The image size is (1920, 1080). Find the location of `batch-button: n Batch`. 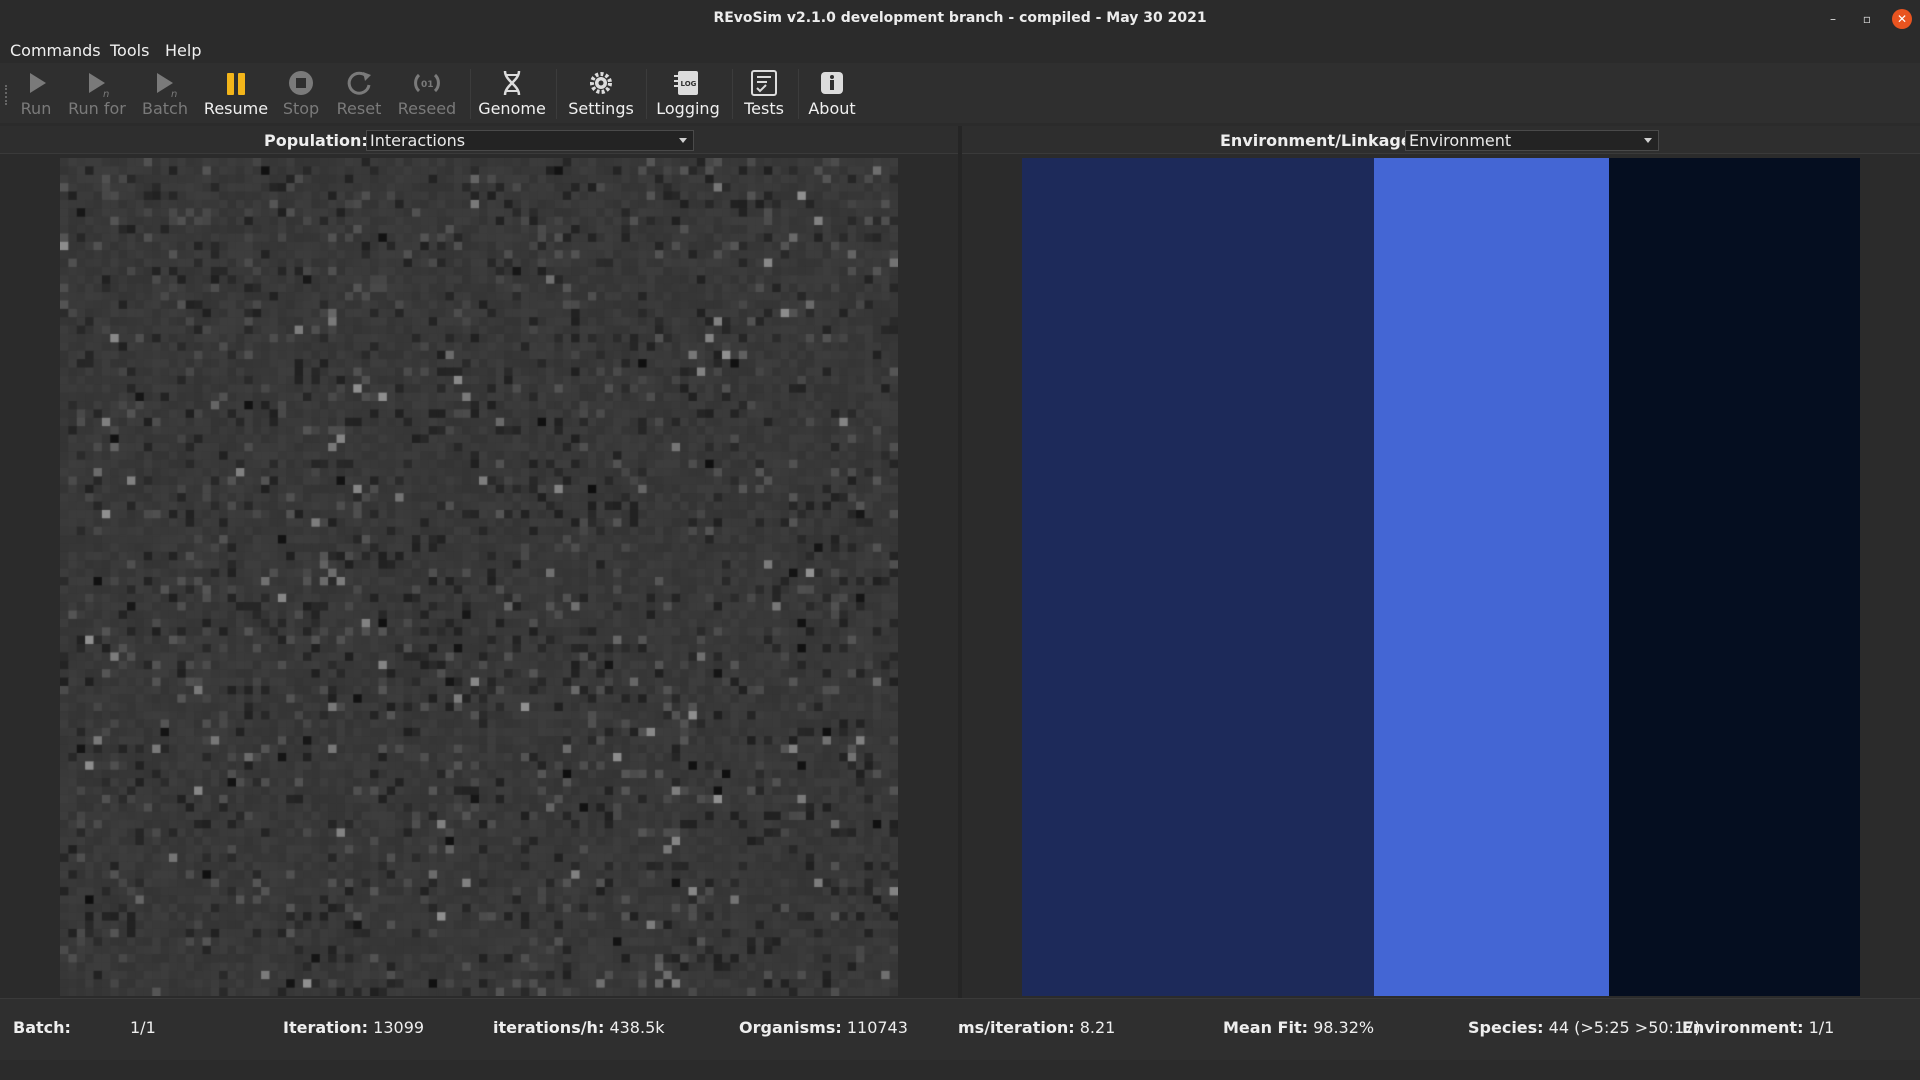

batch-button: n Batch is located at coordinates (165, 92).